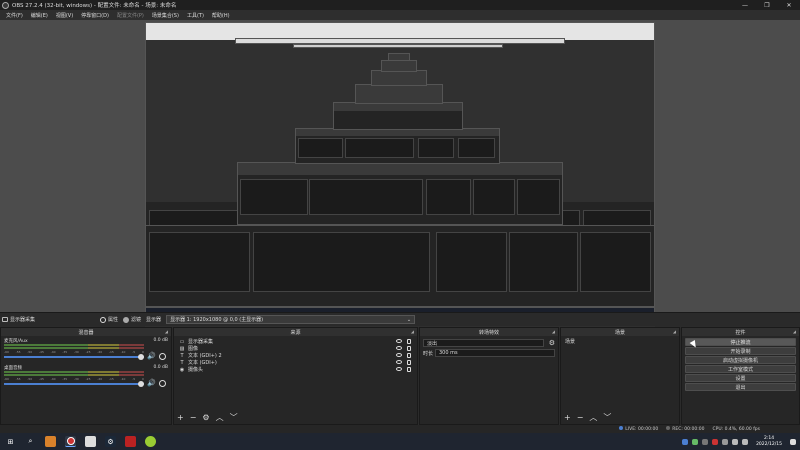 This screenshot has height=450, width=800. I want to click on volume-meter, so click(74, 345).